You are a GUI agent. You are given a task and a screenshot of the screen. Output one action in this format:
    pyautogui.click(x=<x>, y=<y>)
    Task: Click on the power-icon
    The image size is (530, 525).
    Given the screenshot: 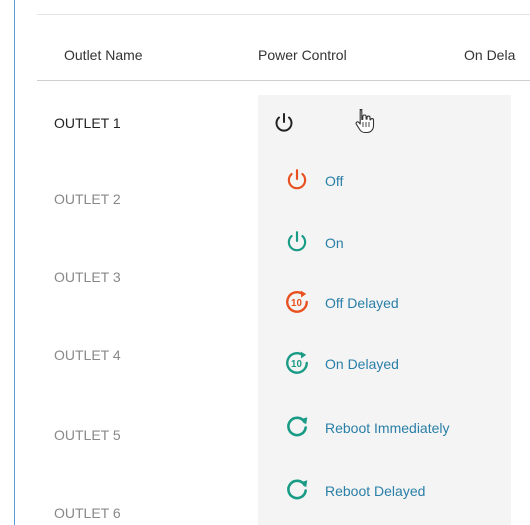 What is the action you would take?
    pyautogui.click(x=284, y=123)
    